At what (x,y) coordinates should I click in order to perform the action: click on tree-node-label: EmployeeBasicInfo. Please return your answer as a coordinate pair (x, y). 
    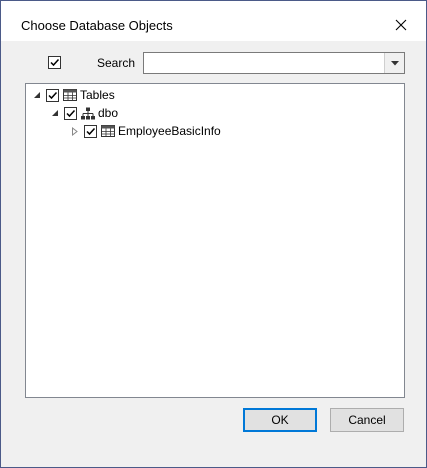
    Looking at the image, I should click on (169, 131).